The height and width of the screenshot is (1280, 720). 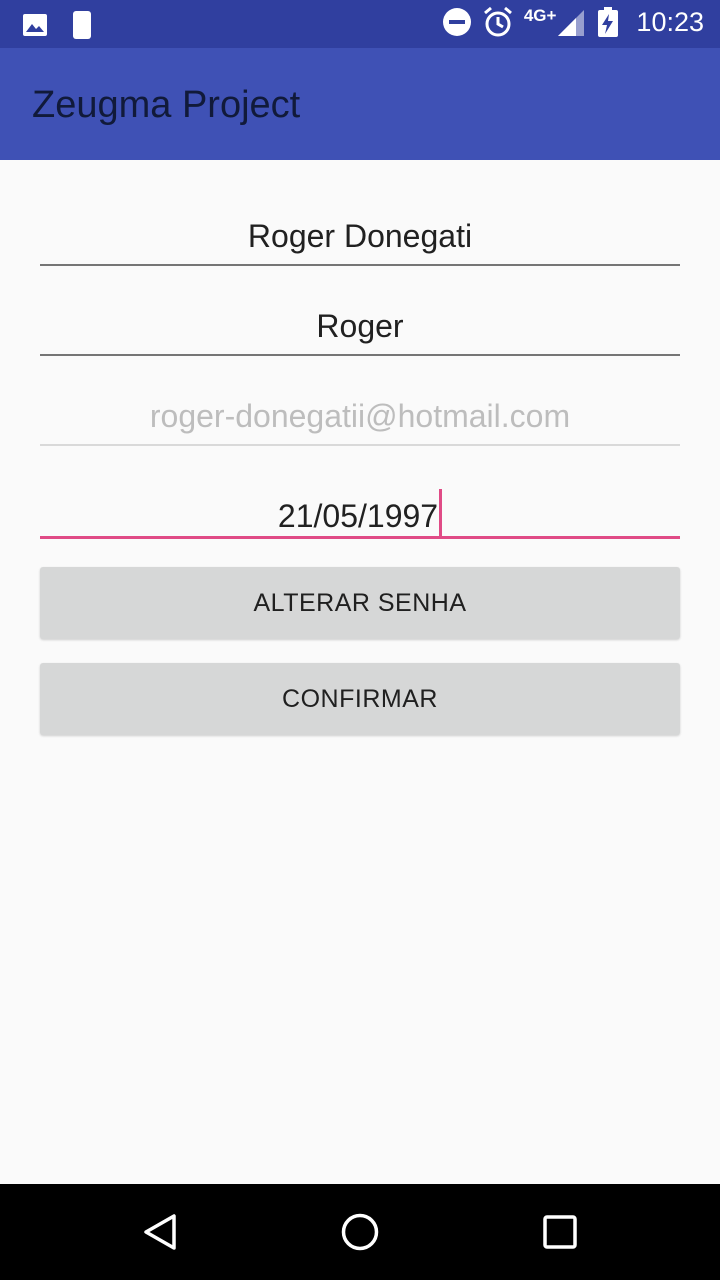 What do you see at coordinates (540, 15) in the screenshot?
I see `network-type: 4G+` at bounding box center [540, 15].